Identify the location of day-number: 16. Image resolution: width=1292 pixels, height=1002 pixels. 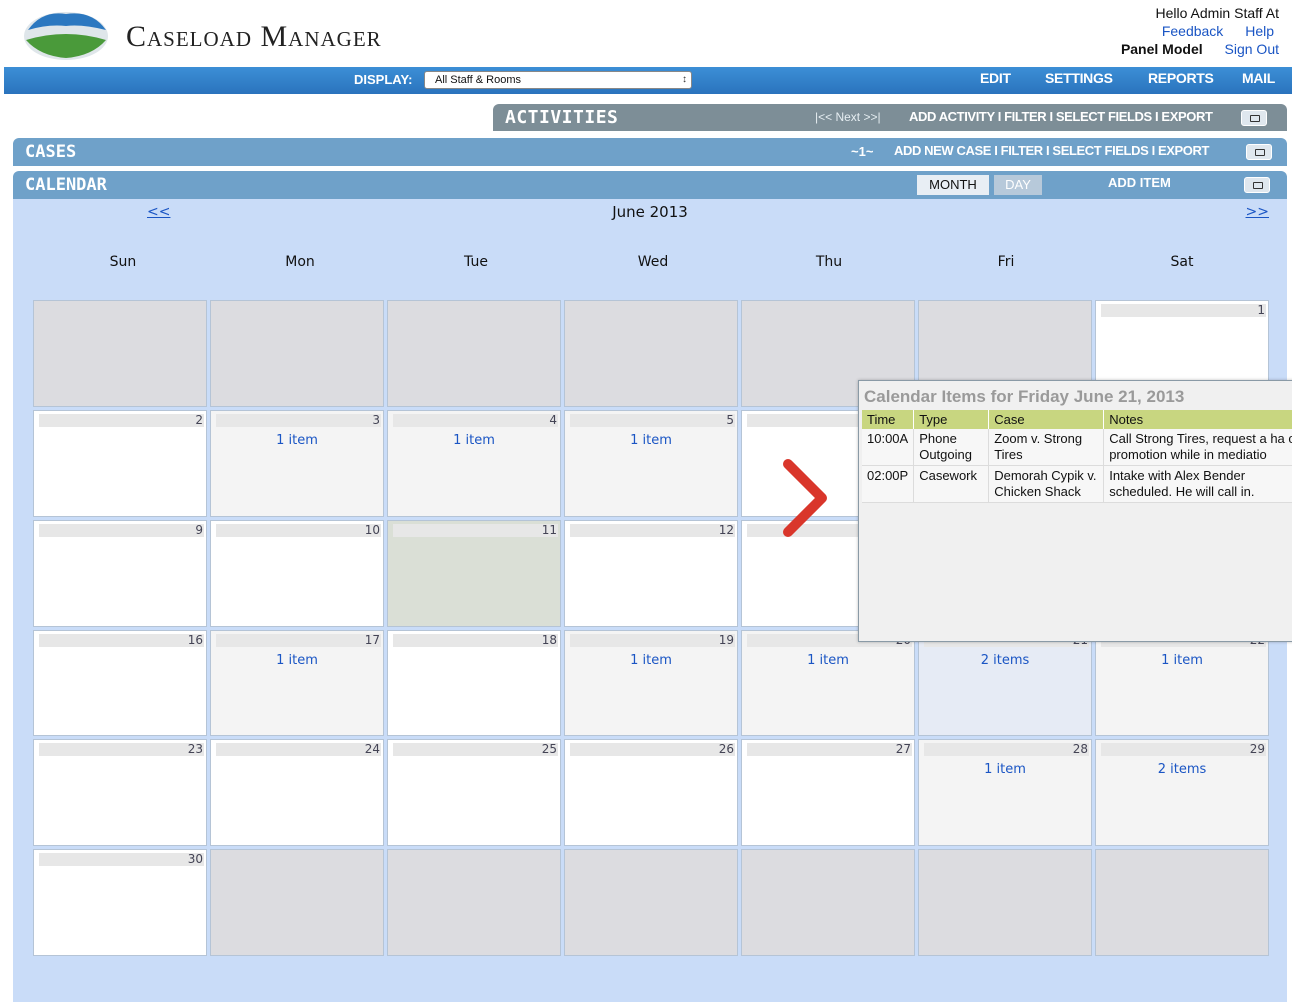
(121, 640).